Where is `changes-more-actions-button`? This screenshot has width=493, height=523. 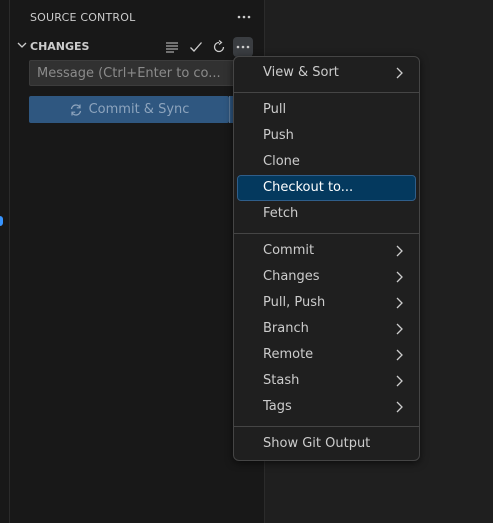
changes-more-actions-button is located at coordinates (243, 47).